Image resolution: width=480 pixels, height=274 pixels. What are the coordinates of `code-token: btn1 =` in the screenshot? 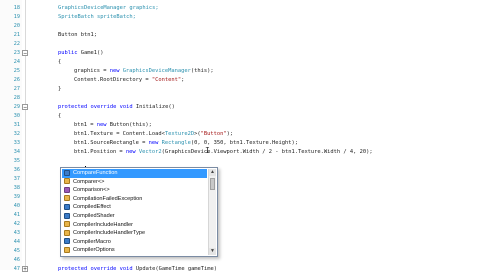 It's located at (85, 125).